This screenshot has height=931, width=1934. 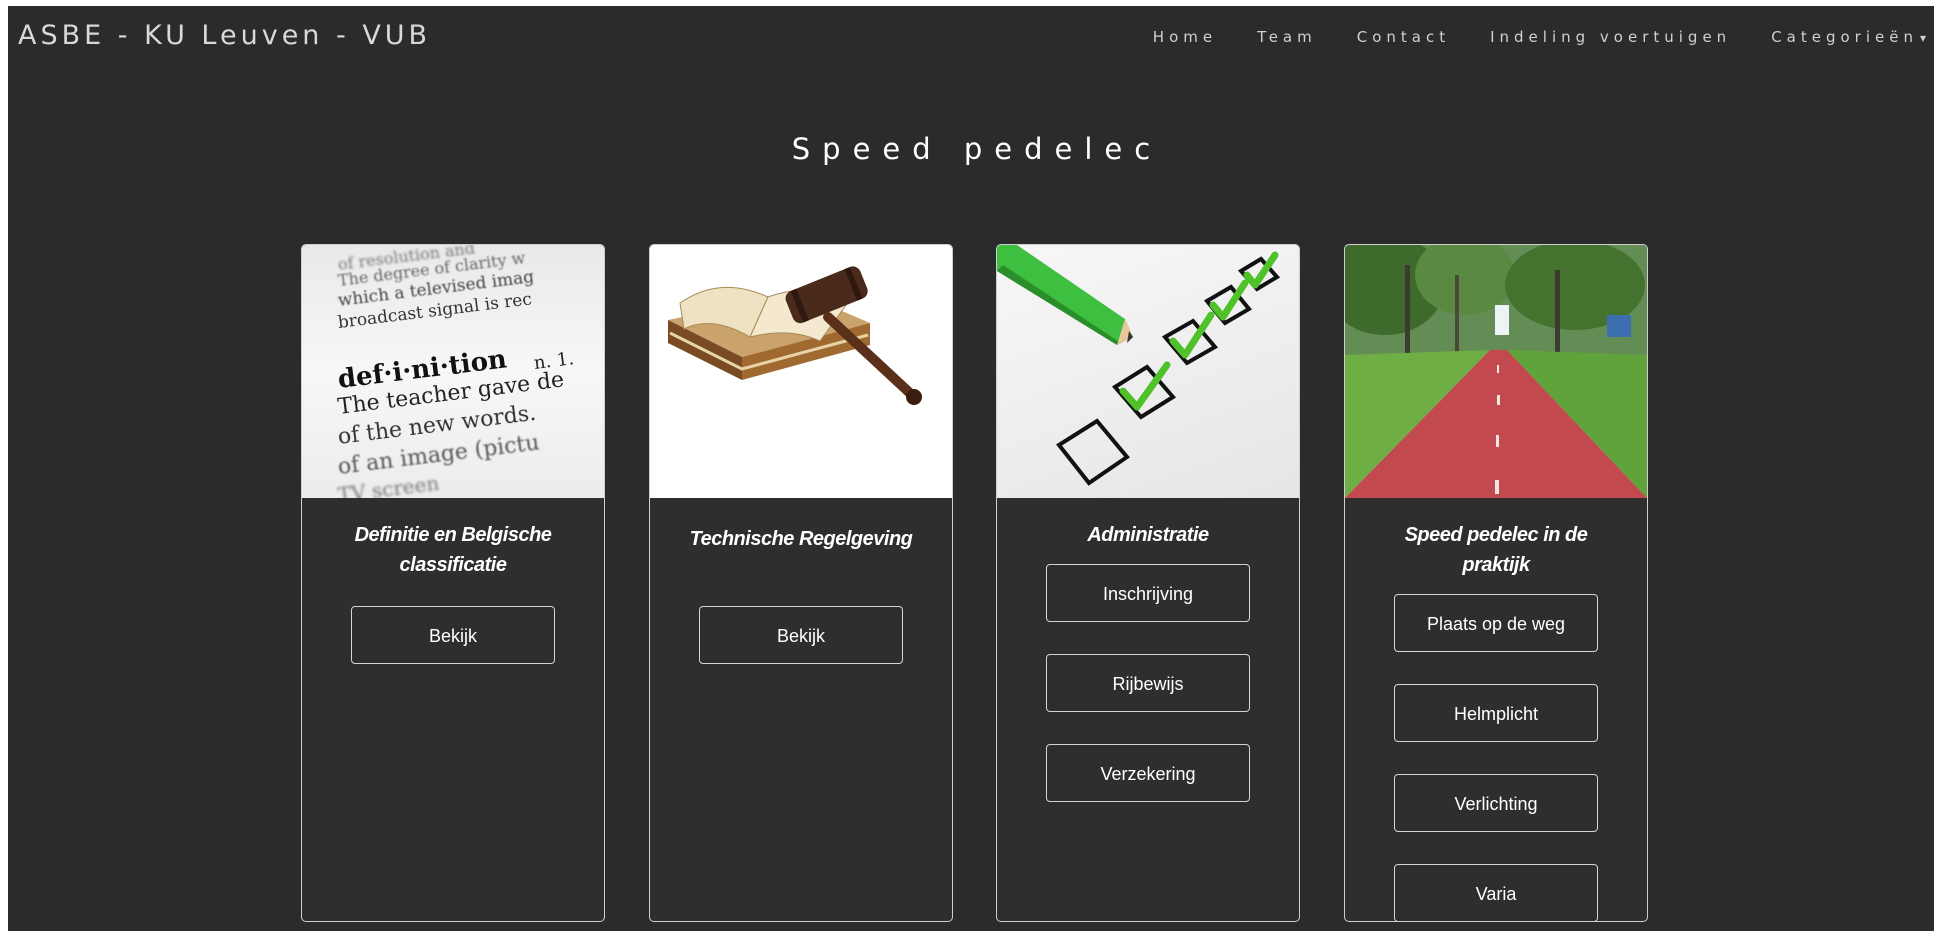 I want to click on card-title: Technische Regelgeving, so click(x=801, y=539).